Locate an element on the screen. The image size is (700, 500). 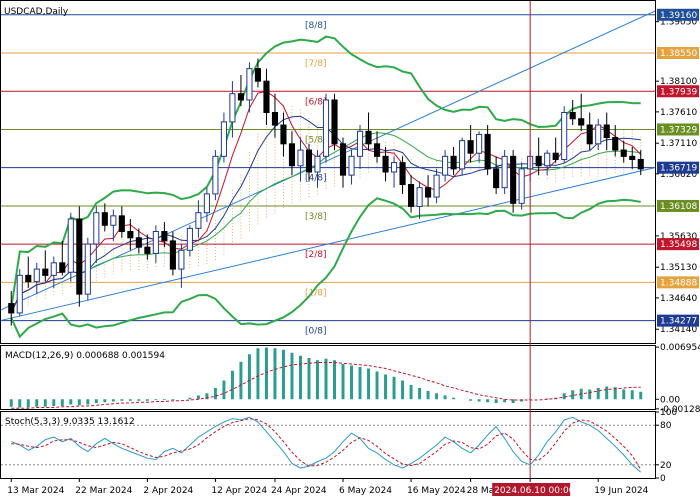
time-axis-label: 22 Mar 2024 is located at coordinates (103, 491).